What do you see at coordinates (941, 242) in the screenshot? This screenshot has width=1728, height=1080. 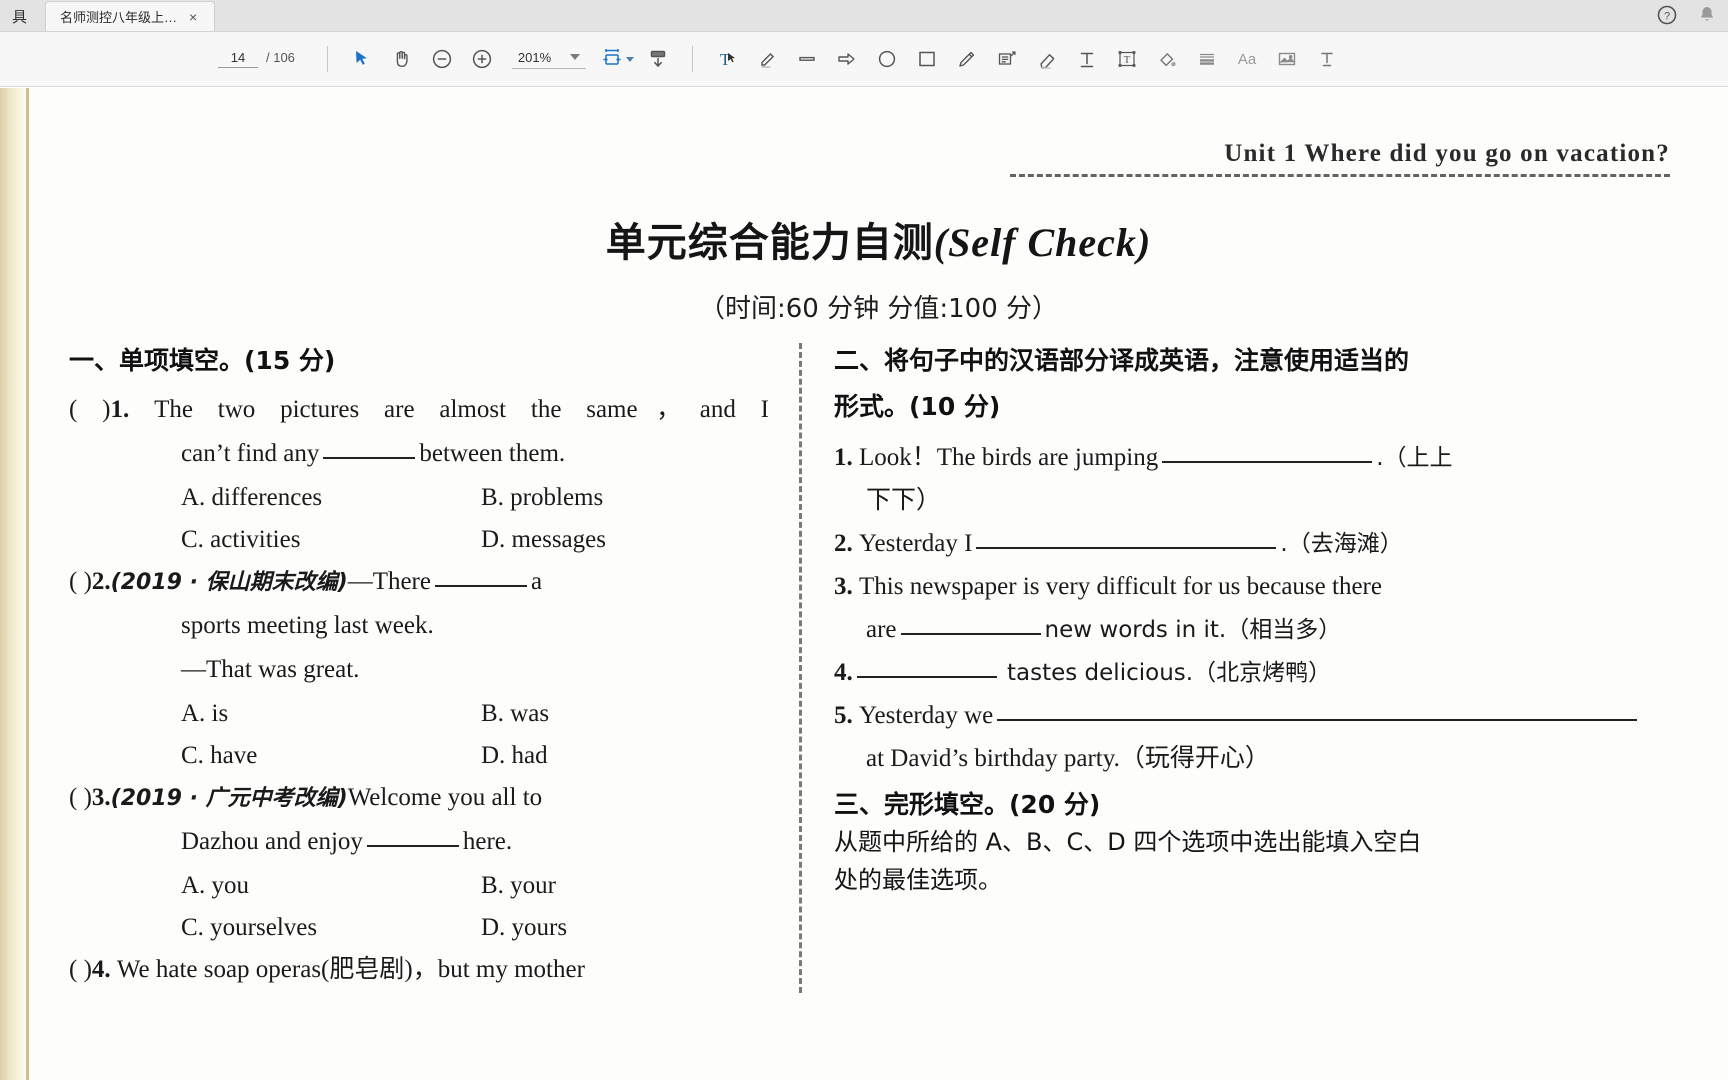 I see `page-title-open-paren: (` at bounding box center [941, 242].